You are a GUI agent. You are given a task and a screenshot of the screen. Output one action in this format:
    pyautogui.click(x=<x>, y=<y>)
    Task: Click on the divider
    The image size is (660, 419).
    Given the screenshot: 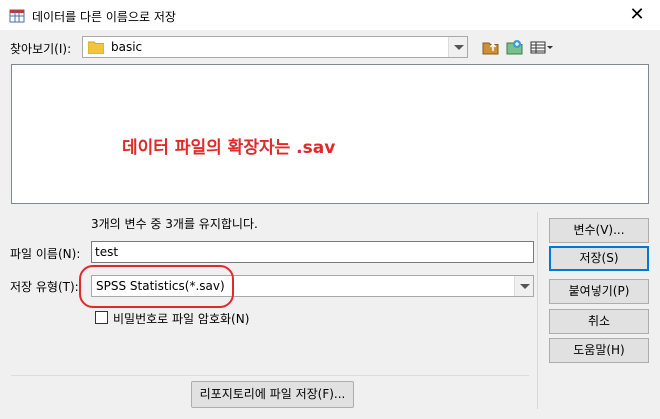 What is the action you would take?
    pyautogui.click(x=537, y=310)
    